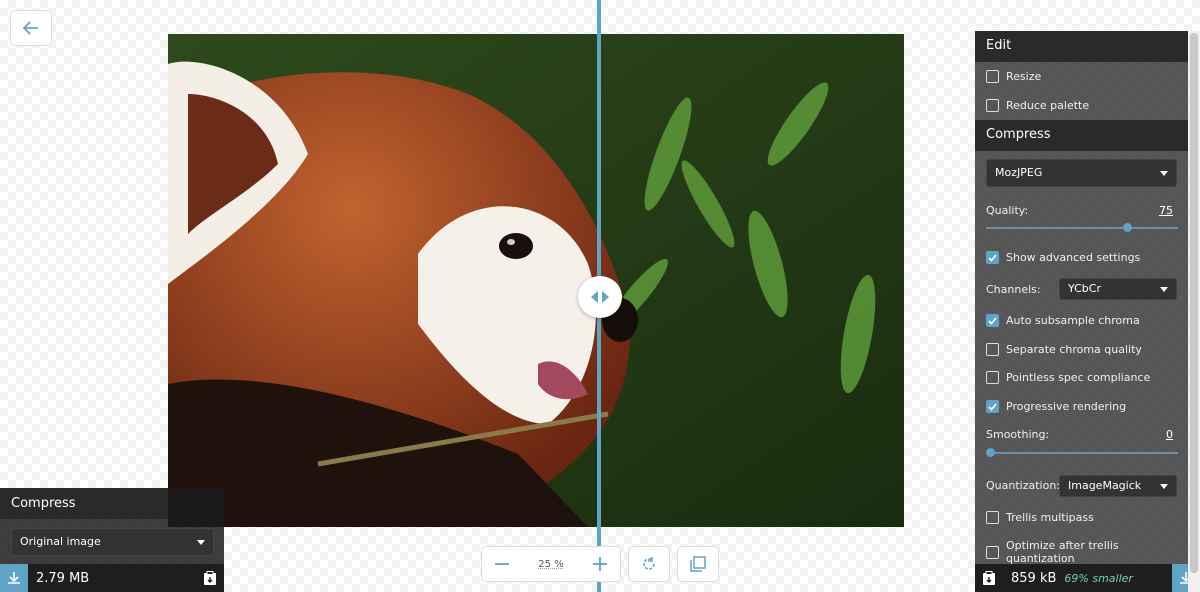  I want to click on left-compress-panel: Compress Original image 2.79 MB, so click(112, 540).